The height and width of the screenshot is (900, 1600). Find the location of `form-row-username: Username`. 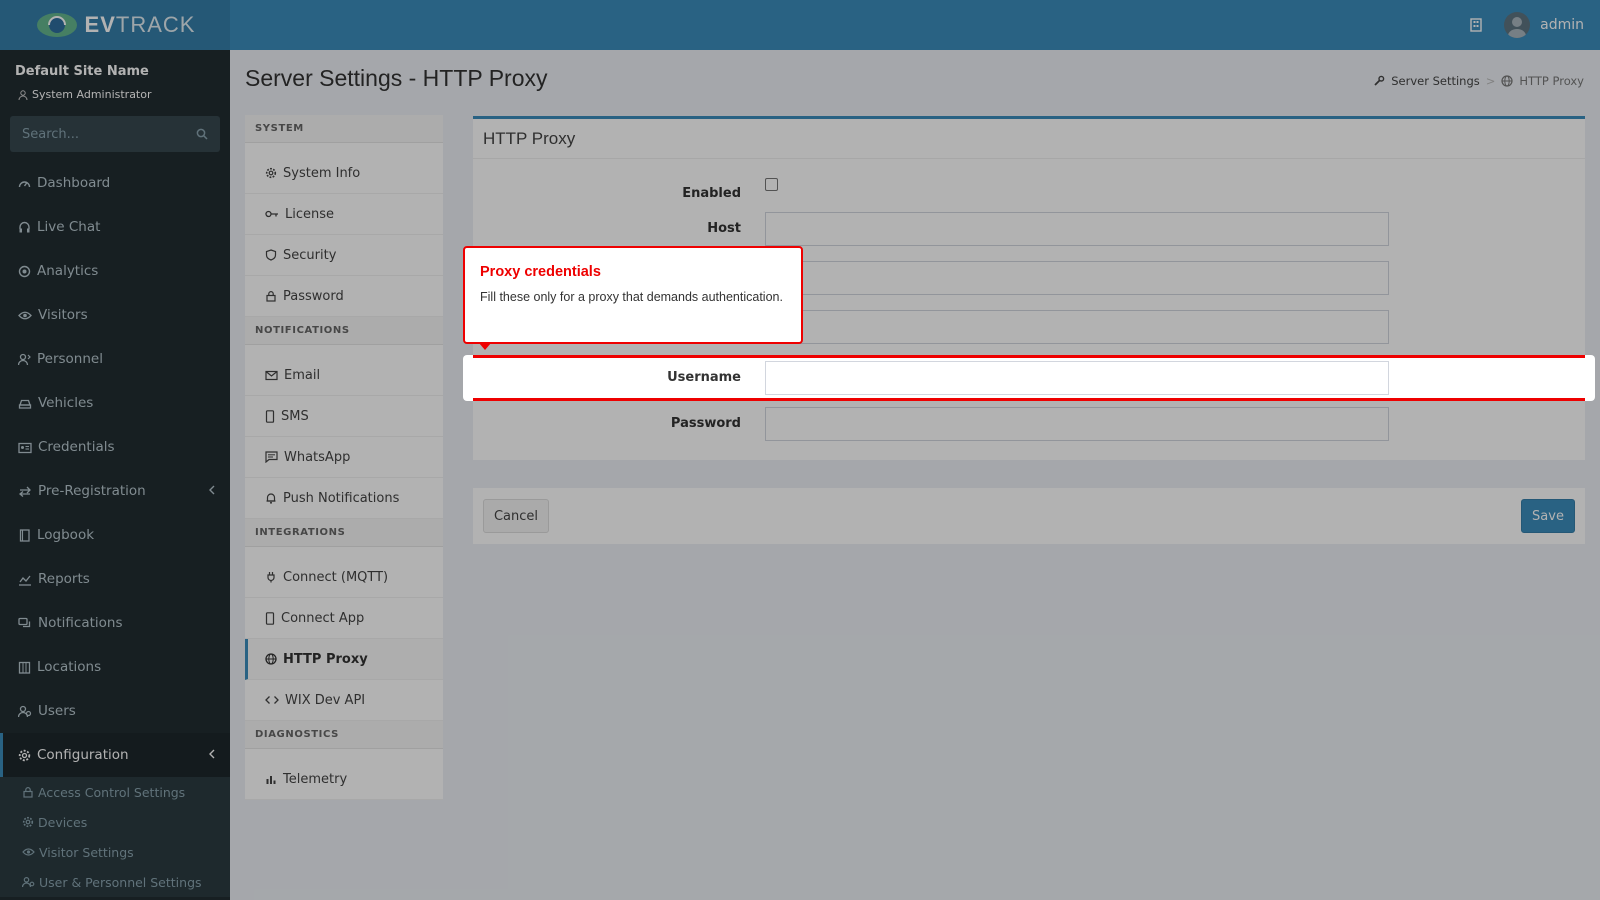

form-row-username: Username is located at coordinates (1029, 378).